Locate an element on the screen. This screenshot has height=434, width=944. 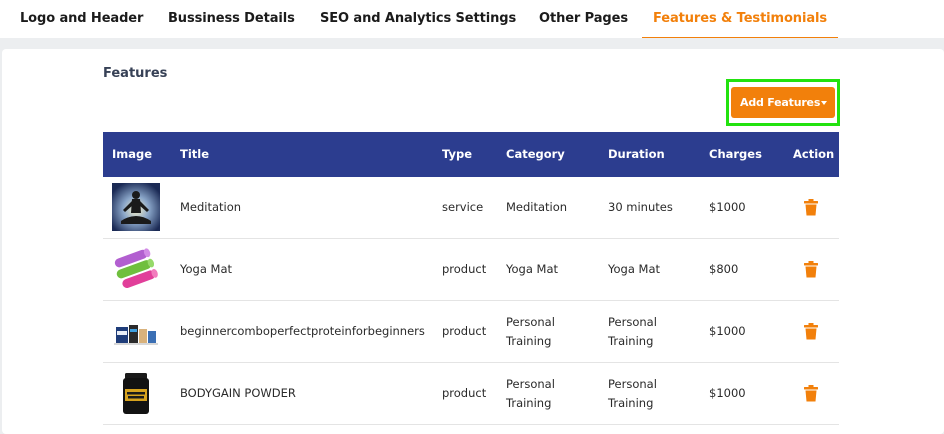
table-row: Yoga Mat product Yoga Mat Yoga Mat $800 is located at coordinates (471, 270).